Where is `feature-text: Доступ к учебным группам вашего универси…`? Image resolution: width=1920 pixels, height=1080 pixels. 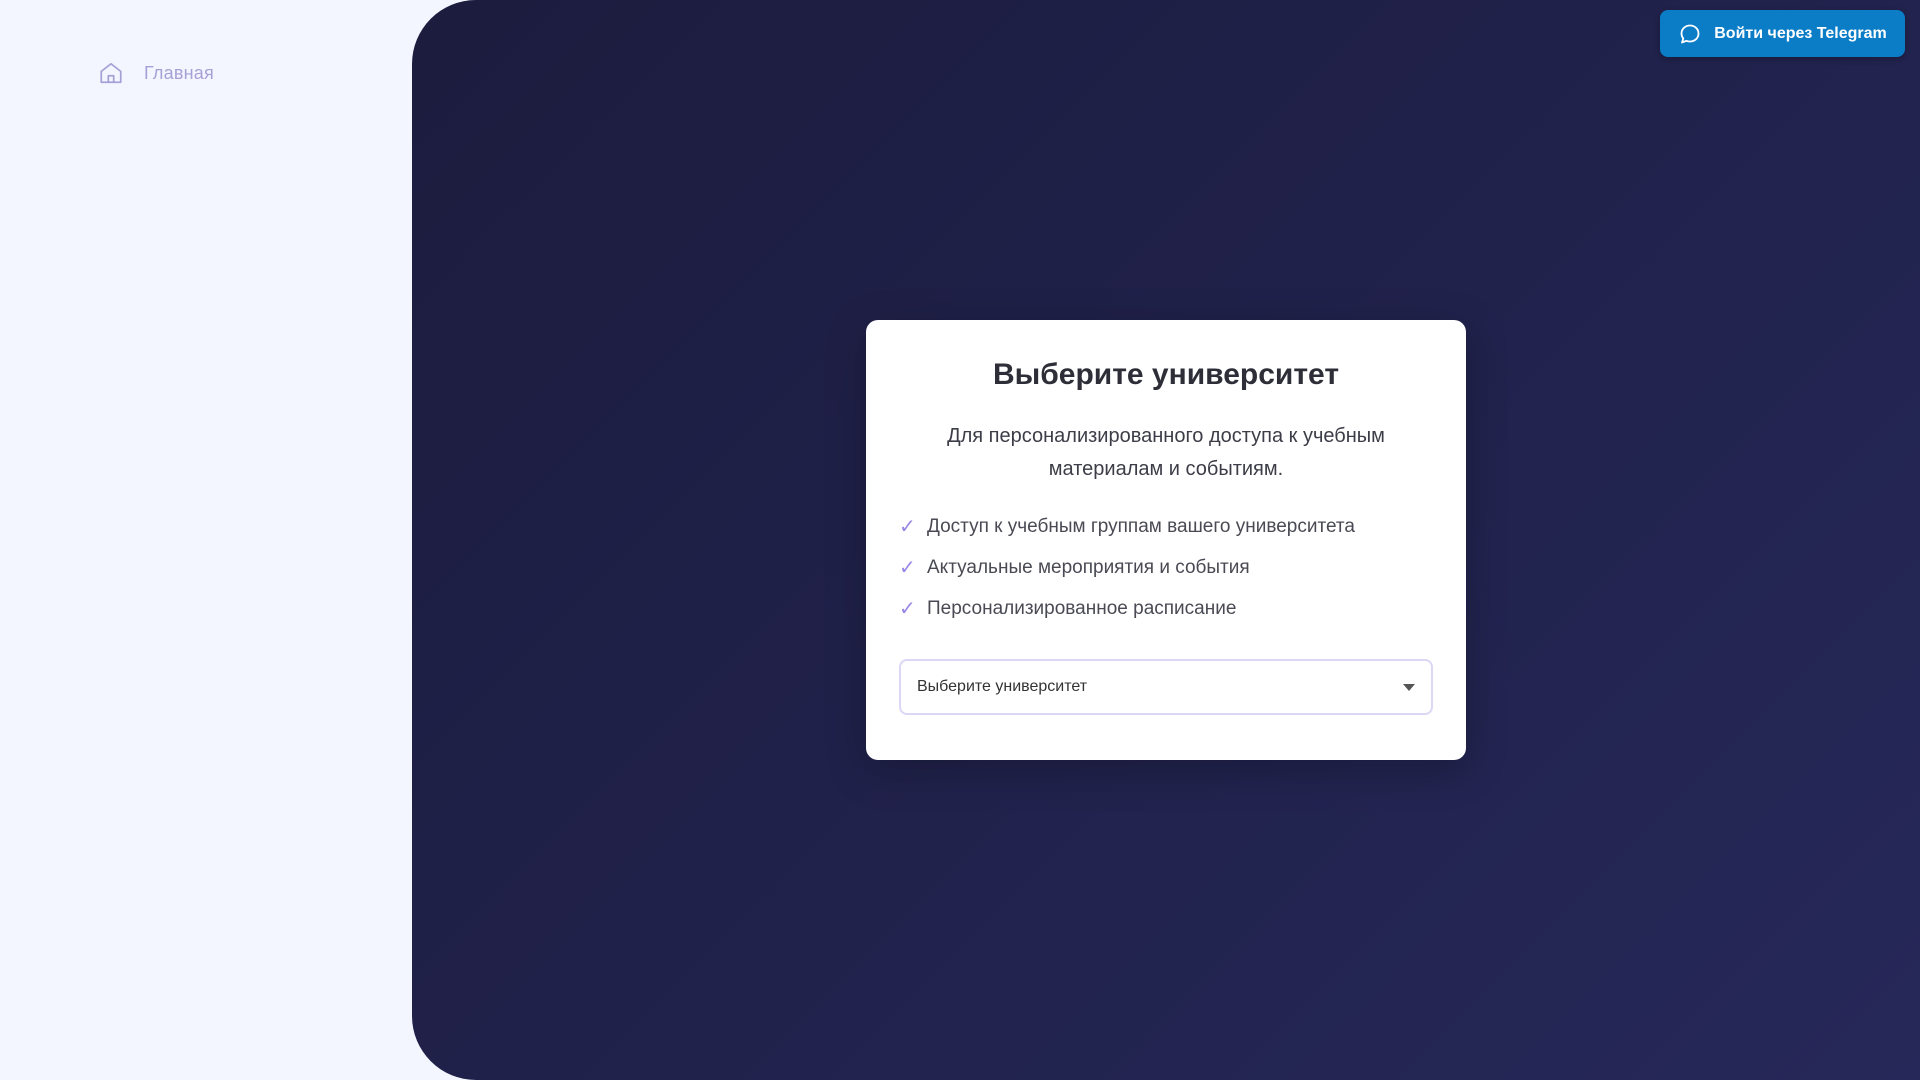 feature-text: Доступ к учебным группам вашего универси… is located at coordinates (1141, 526).